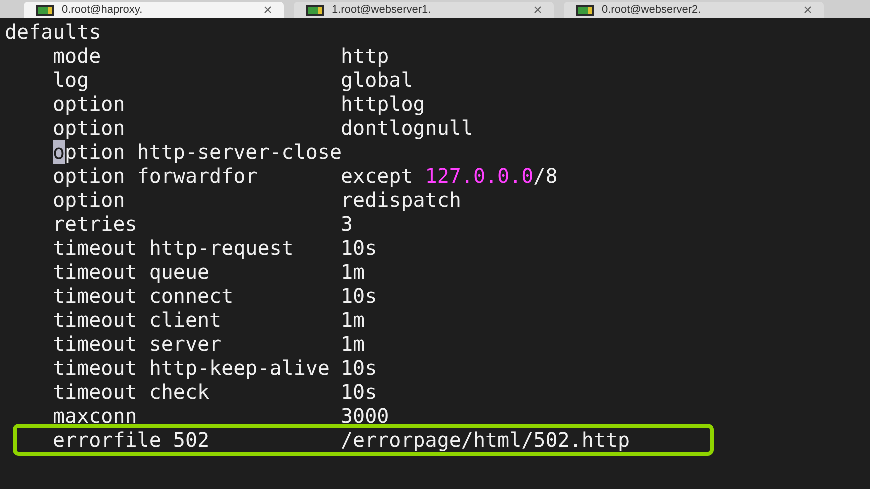 The image size is (870, 489). What do you see at coordinates (197, 320) in the screenshot?
I see `config-key: timeout client` at bounding box center [197, 320].